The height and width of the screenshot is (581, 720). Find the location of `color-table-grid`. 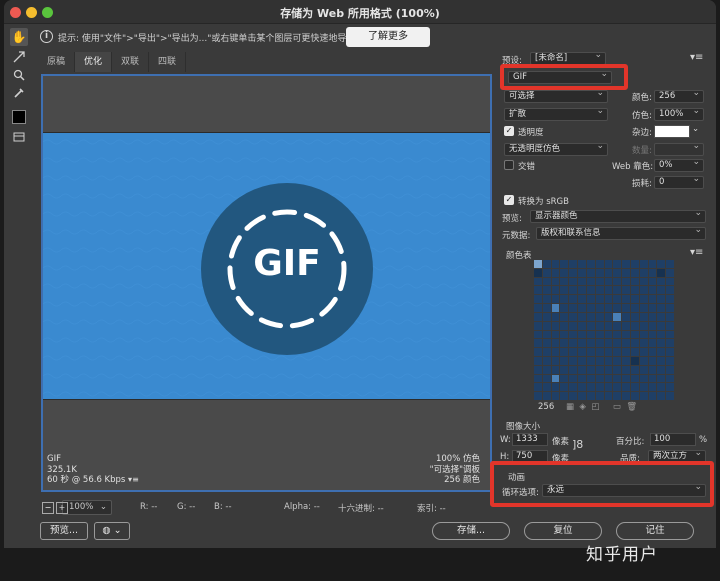

color-table-grid is located at coordinates (604, 330).